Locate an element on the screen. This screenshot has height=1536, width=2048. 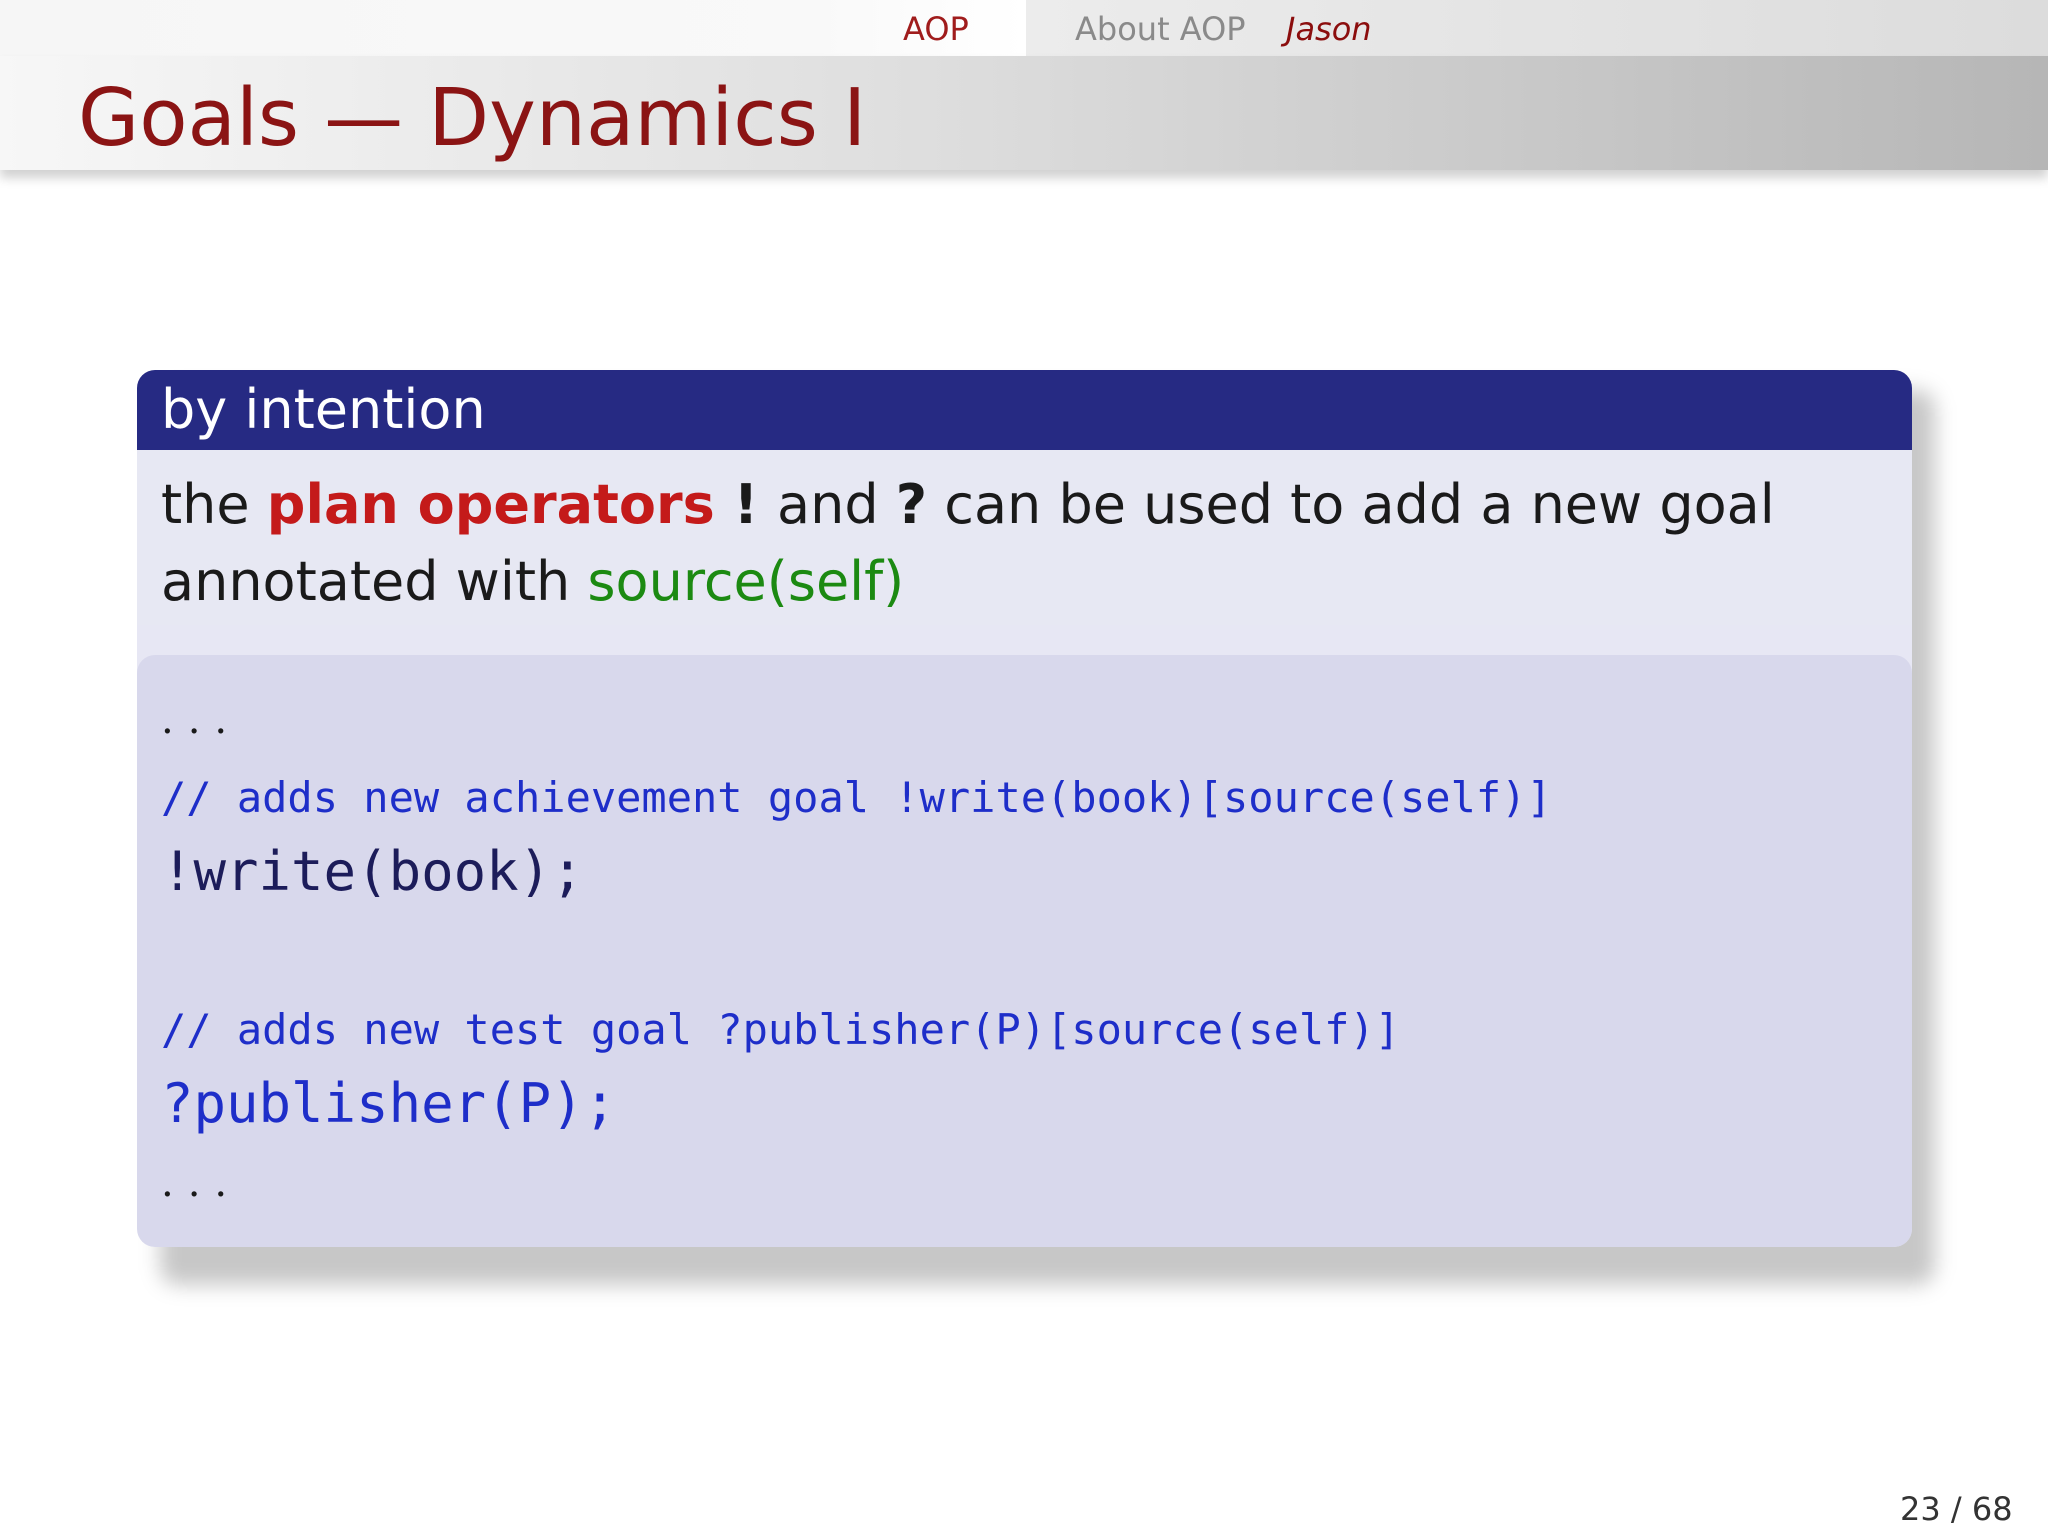
nav-topic-link: Jason is located at coordinates (1329, 28).